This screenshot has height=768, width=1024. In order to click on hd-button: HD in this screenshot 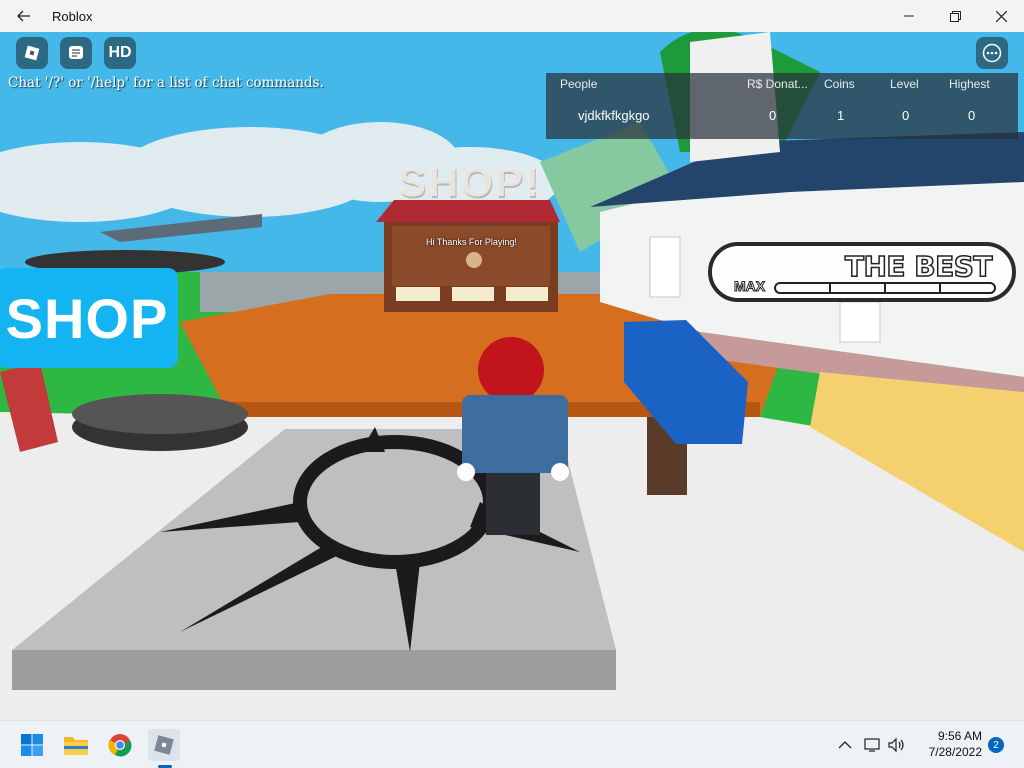, I will do `click(120, 53)`.